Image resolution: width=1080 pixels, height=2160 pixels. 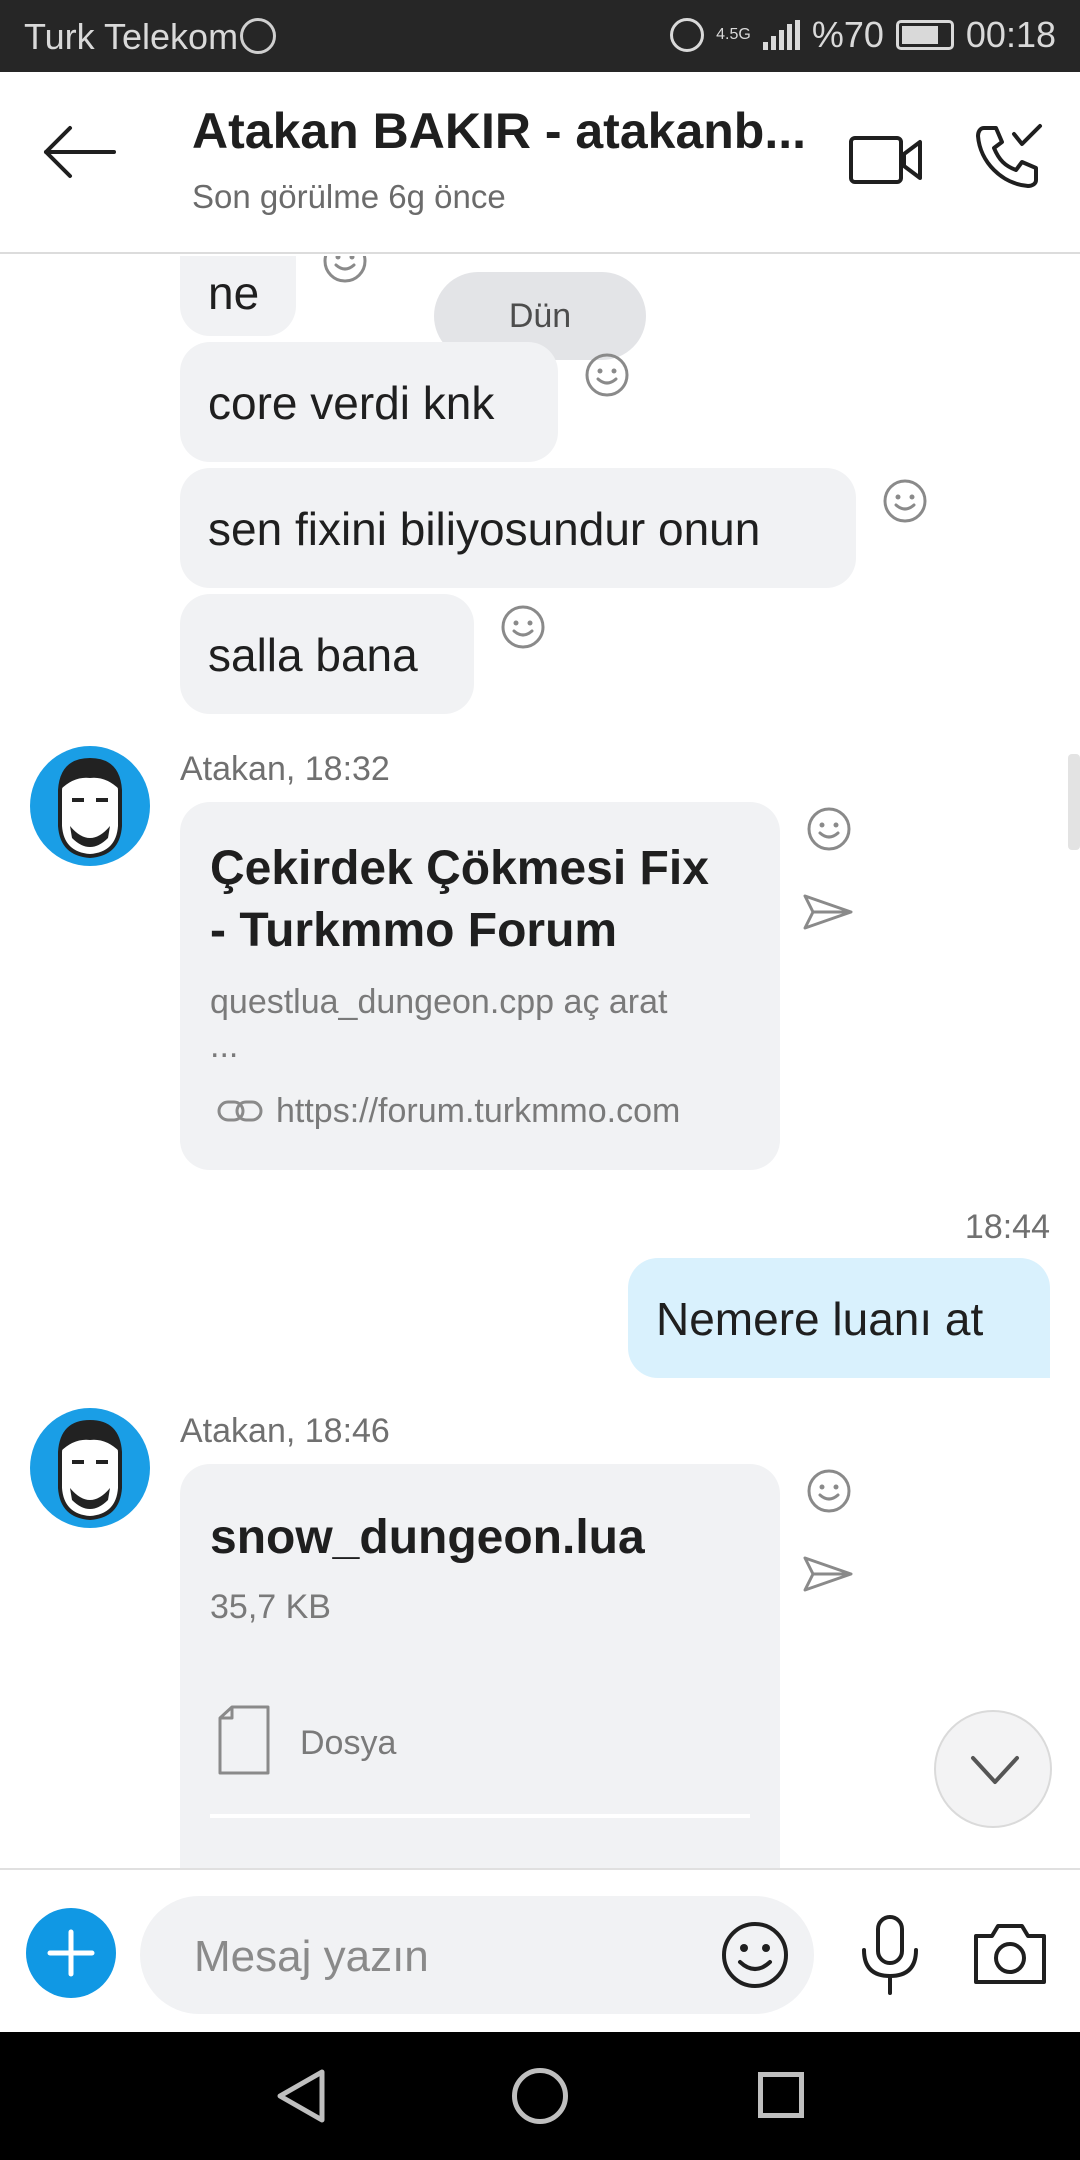 I want to click on file-type-label: Dosya, so click(x=348, y=1743).